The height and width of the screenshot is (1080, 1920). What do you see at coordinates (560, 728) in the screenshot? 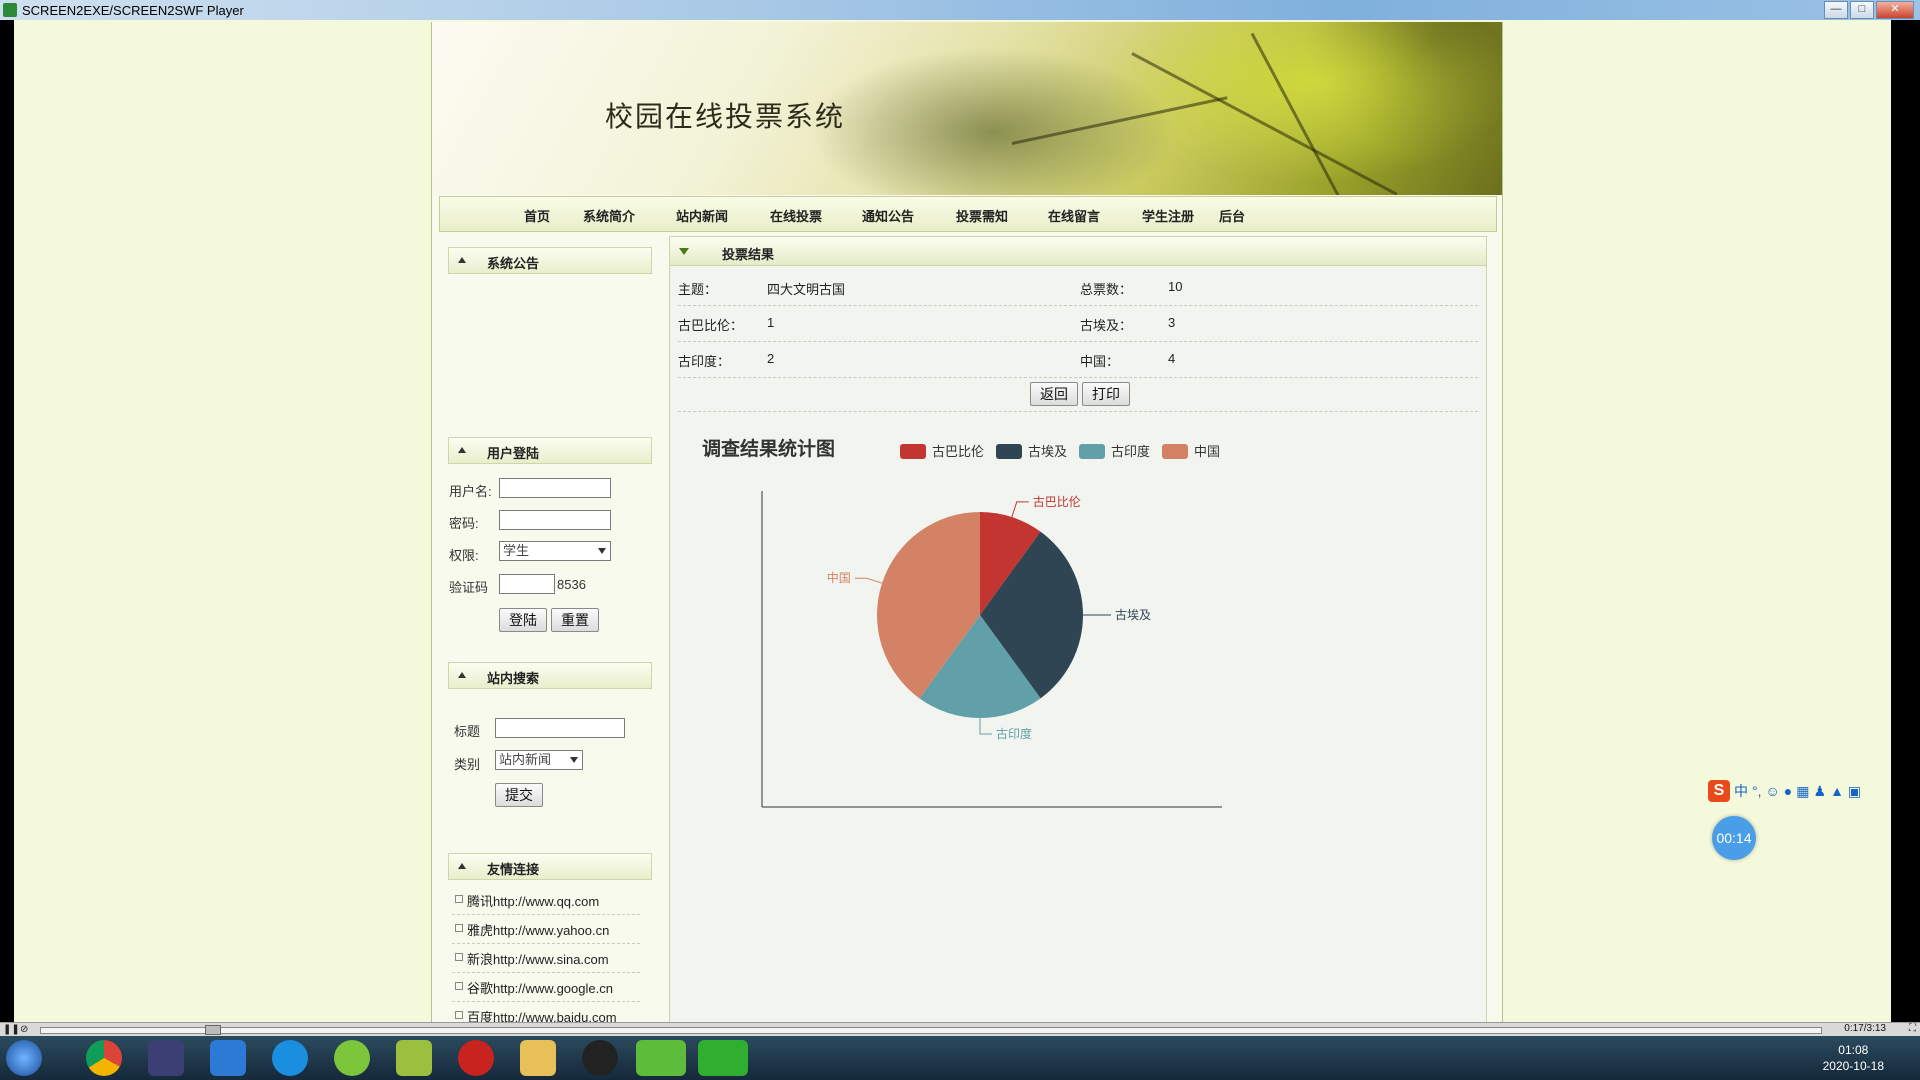
I see `search-title-input` at bounding box center [560, 728].